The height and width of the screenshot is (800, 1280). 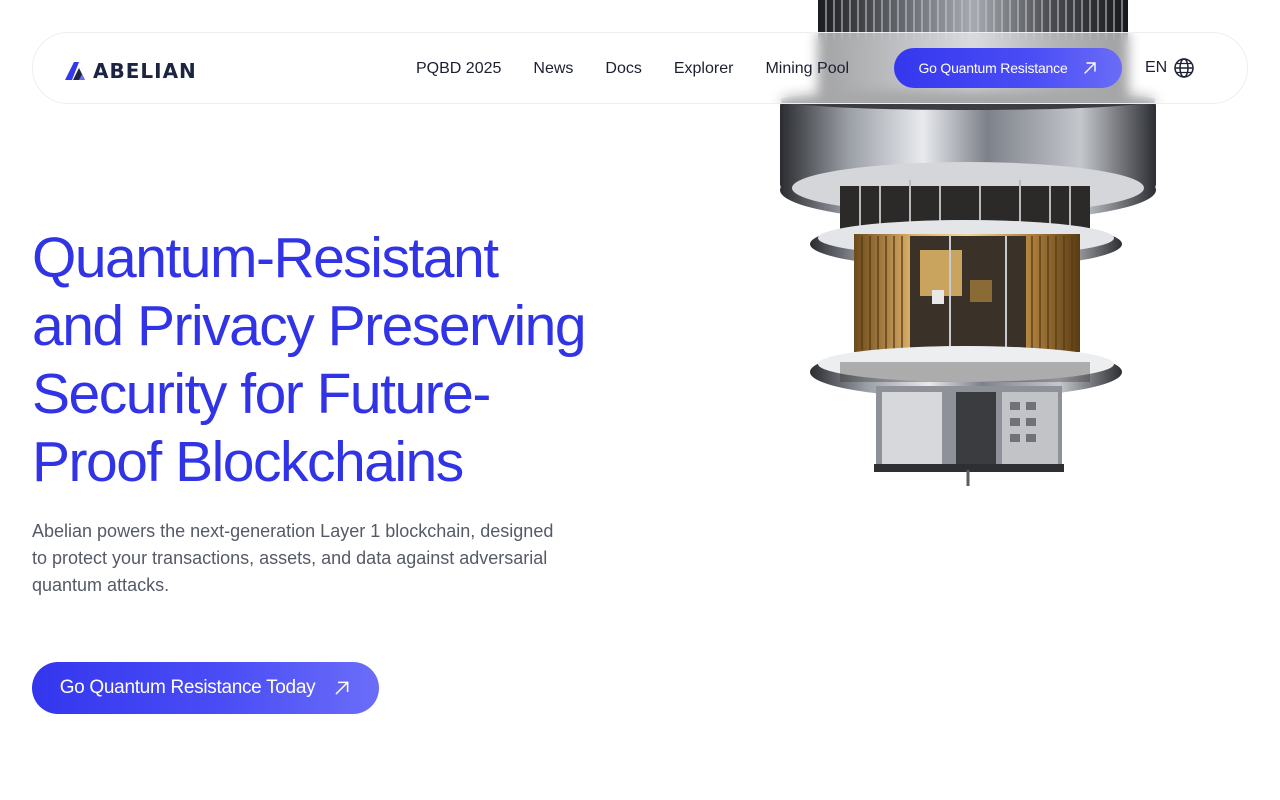 I want to click on hero-go-quantum-button: Go Quantum Resistance Today, so click(x=205, y=688).